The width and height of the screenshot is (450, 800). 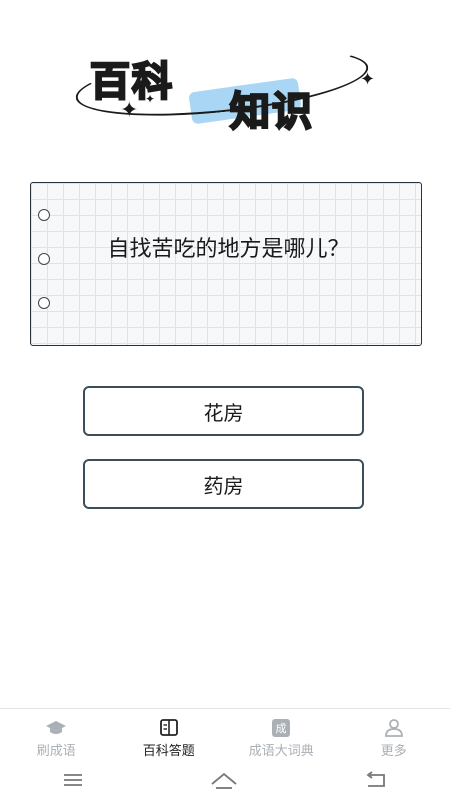 What do you see at coordinates (168, 727) in the screenshot?
I see `book-icon` at bounding box center [168, 727].